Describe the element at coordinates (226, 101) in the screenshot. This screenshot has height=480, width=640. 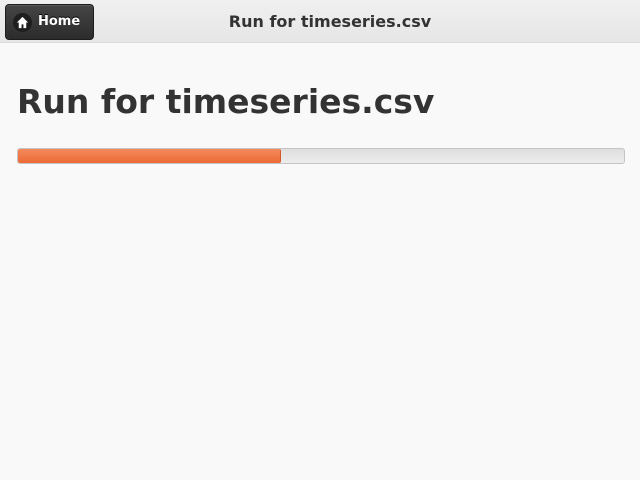
I see `page-title: Run for timeseries.csv` at that location.